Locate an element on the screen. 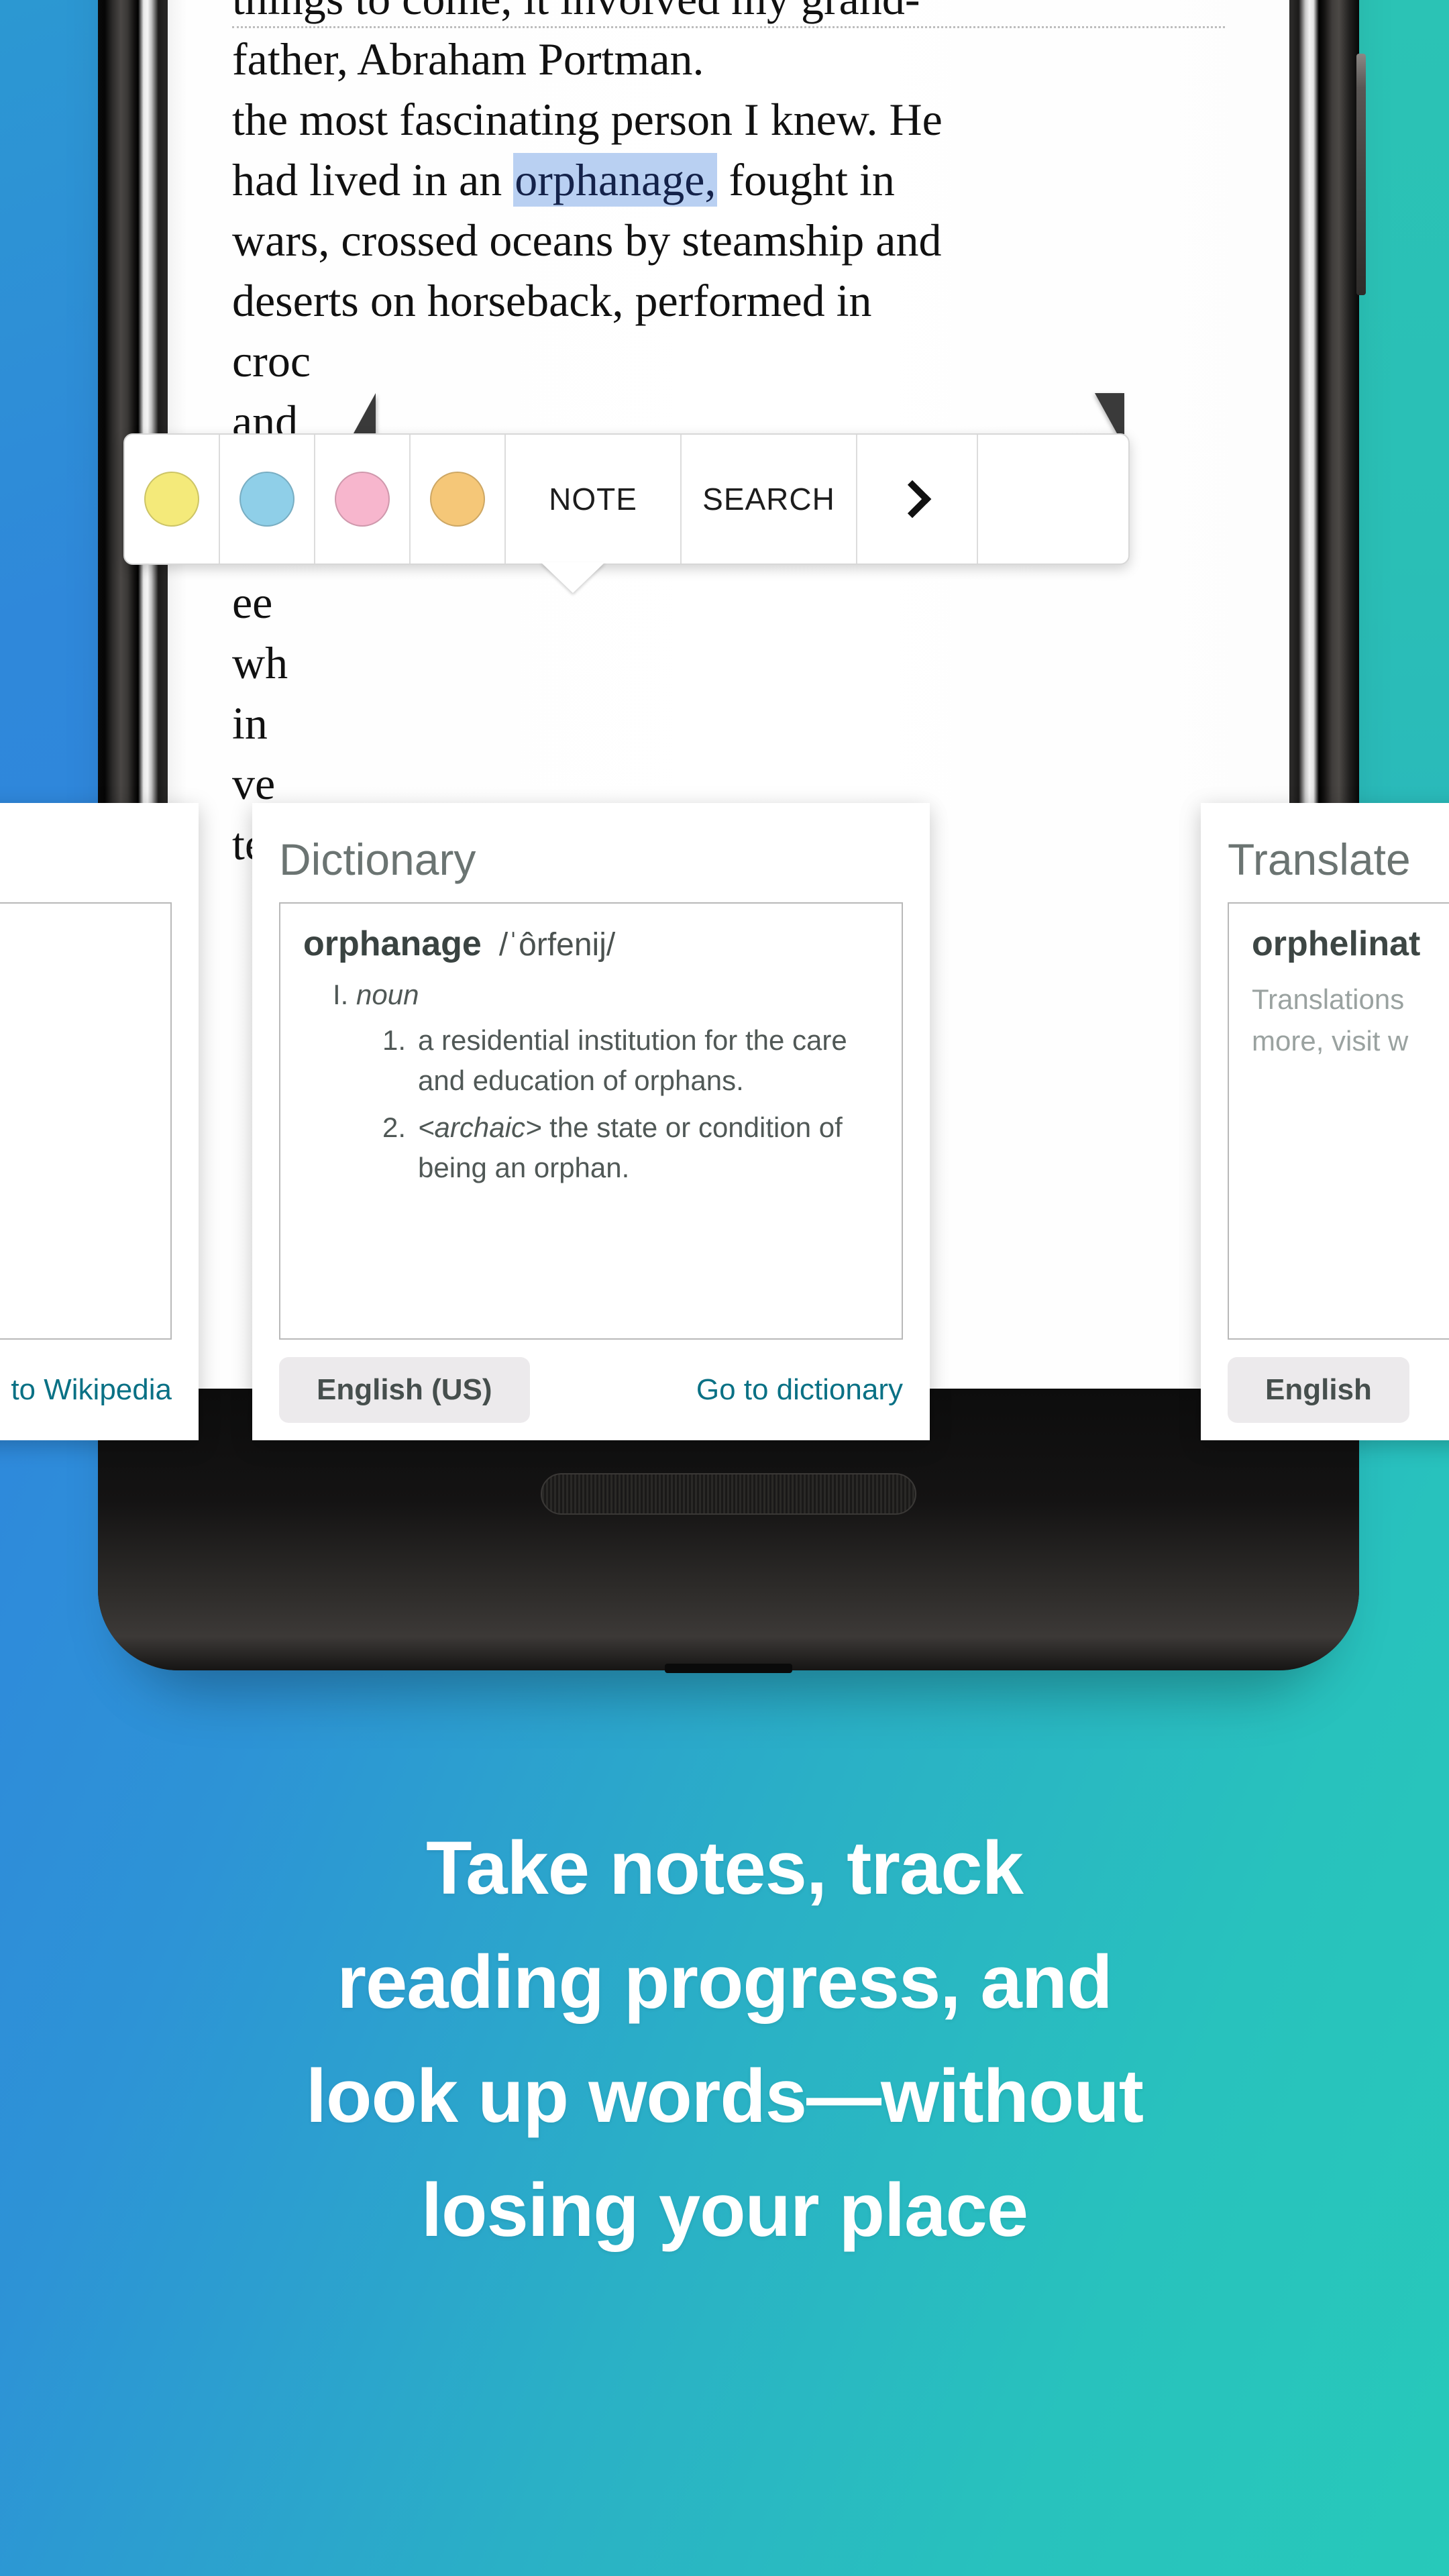  go-to-wikipedia-link: to Wikipedia is located at coordinates (91, 1390).